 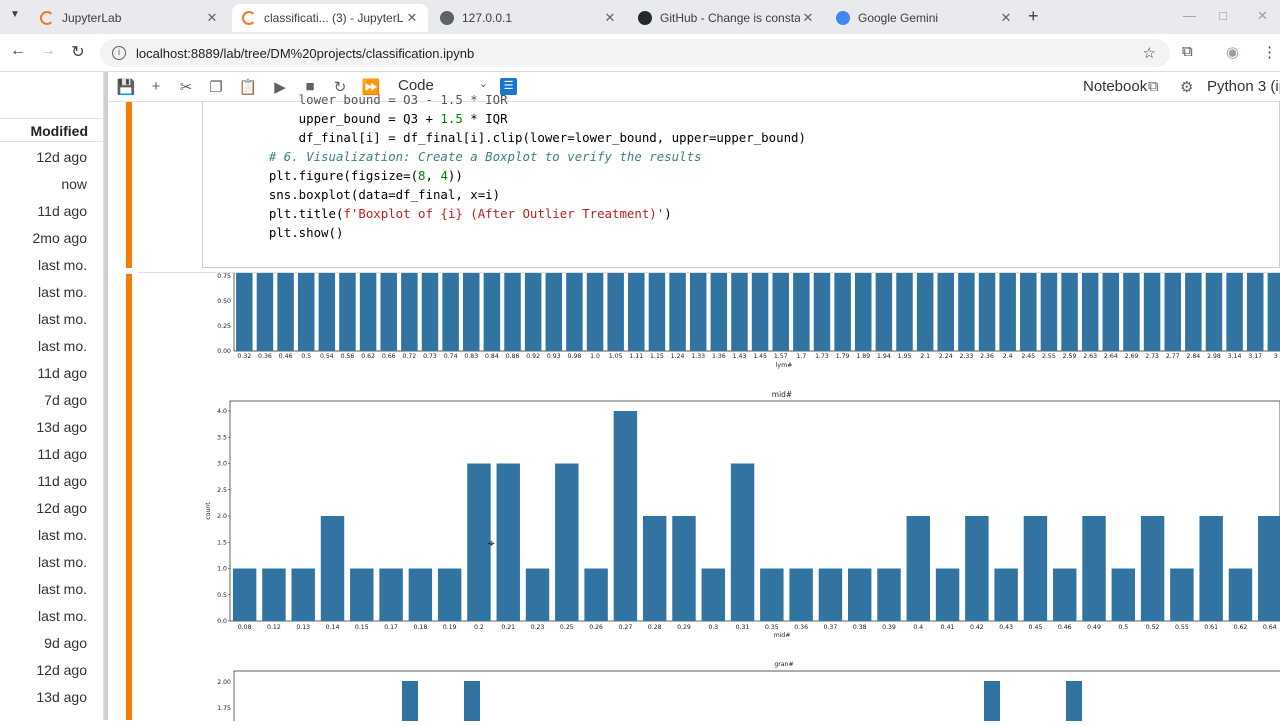 What do you see at coordinates (327, 356) in the screenshot?
I see `x-tick-label: 0.54` at bounding box center [327, 356].